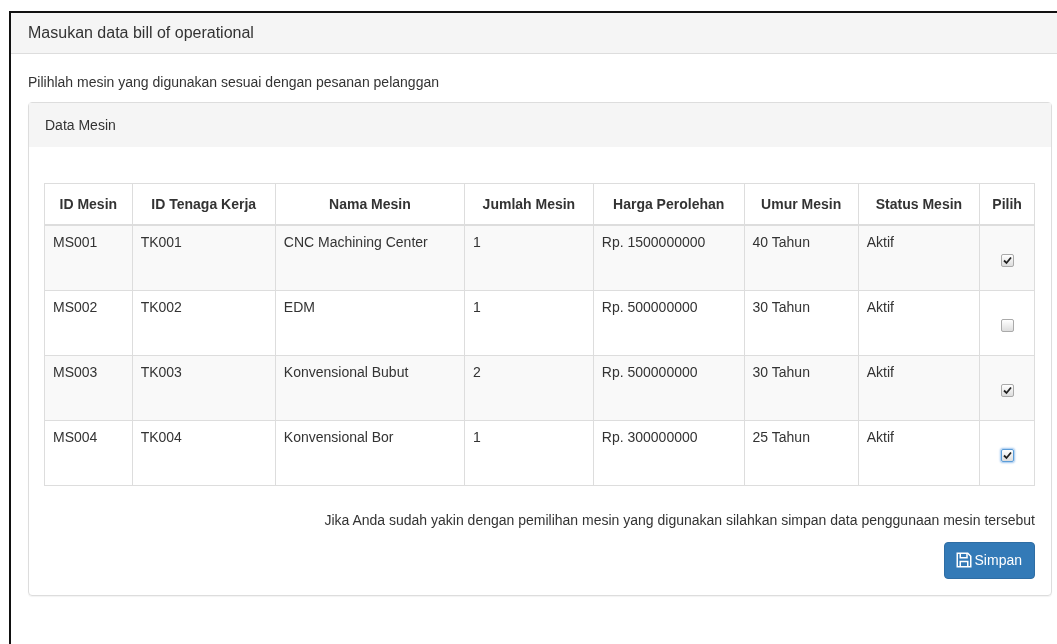  Describe the element at coordinates (989, 560) in the screenshot. I see `save-button: Simpan` at that location.